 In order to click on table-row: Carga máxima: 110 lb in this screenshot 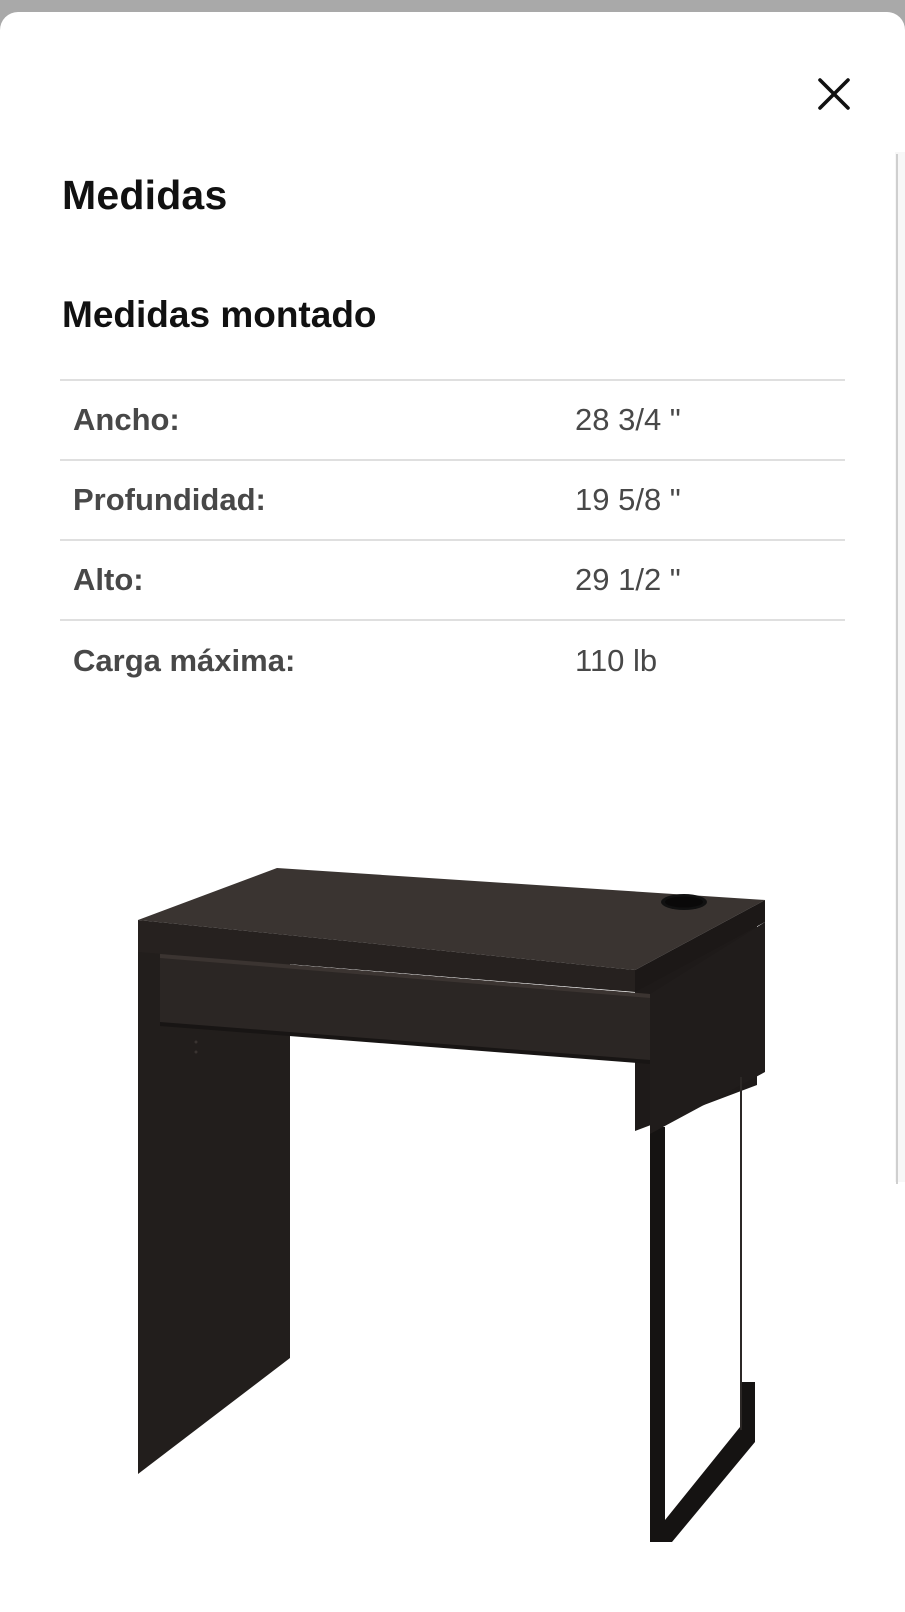, I will do `click(452, 661)`.